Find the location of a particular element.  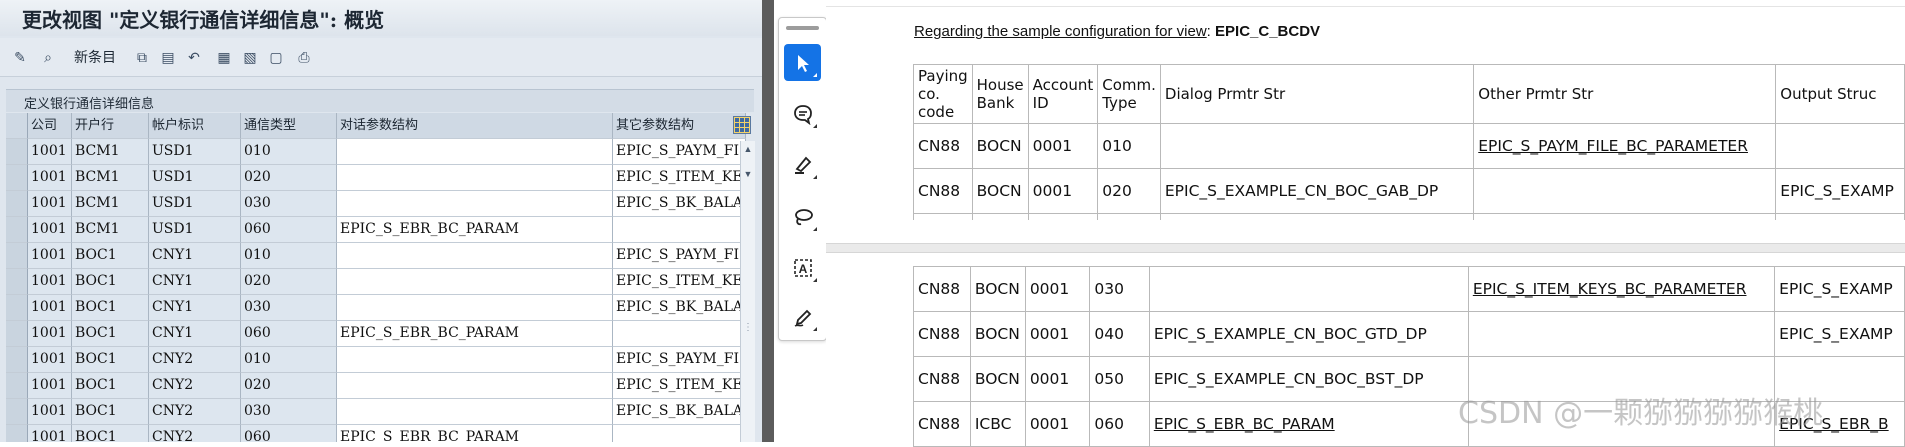

column-header-house-bank: 开户行 is located at coordinates (110, 126).